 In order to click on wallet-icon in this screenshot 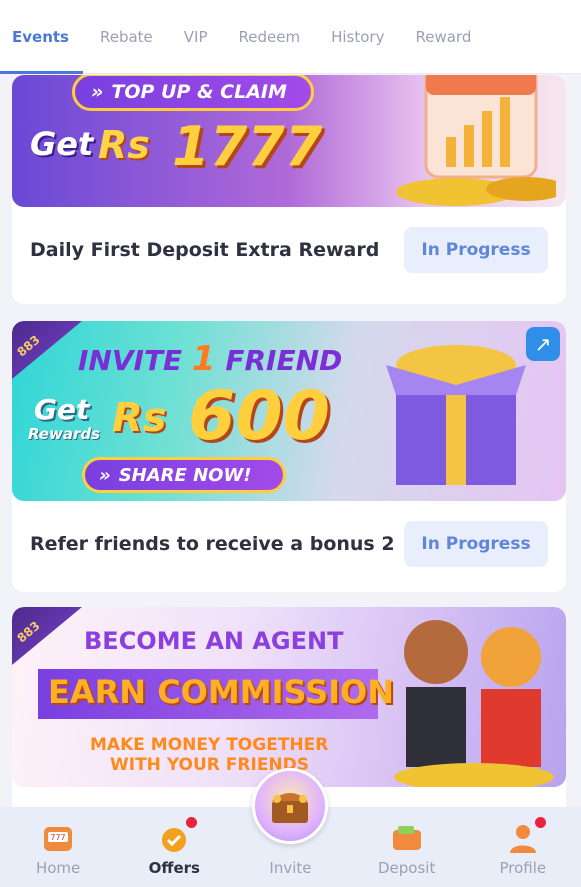, I will do `click(406, 838)`.